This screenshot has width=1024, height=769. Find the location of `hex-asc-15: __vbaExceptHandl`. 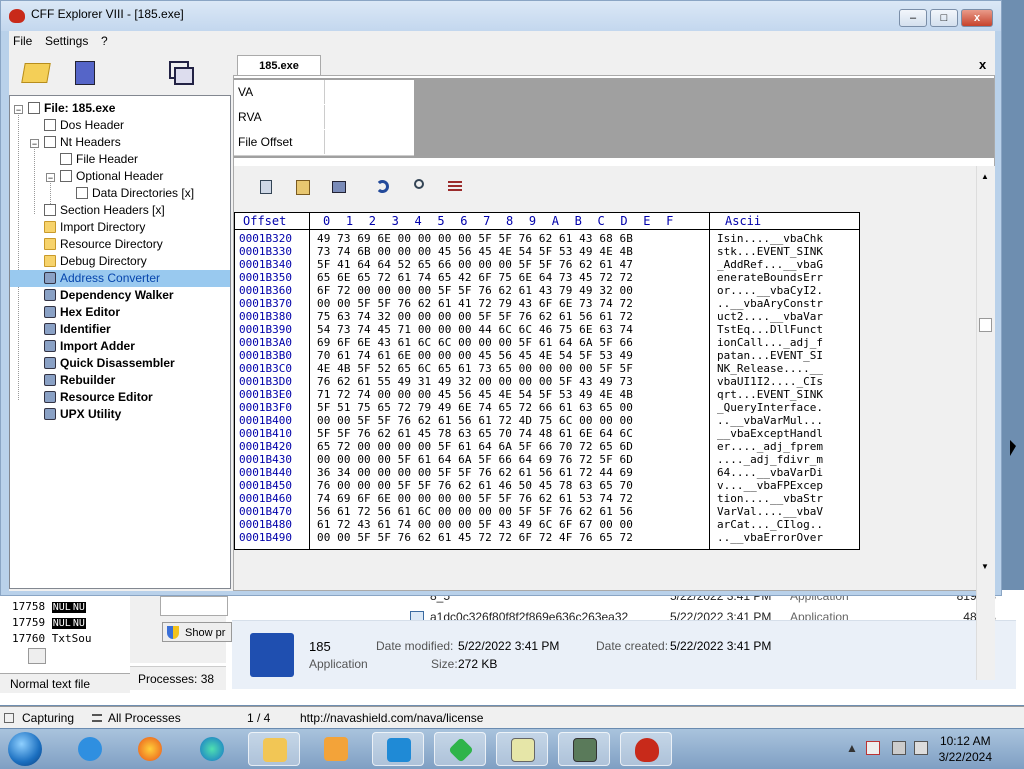

hex-asc-15: __vbaExceptHandl is located at coordinates (770, 433).